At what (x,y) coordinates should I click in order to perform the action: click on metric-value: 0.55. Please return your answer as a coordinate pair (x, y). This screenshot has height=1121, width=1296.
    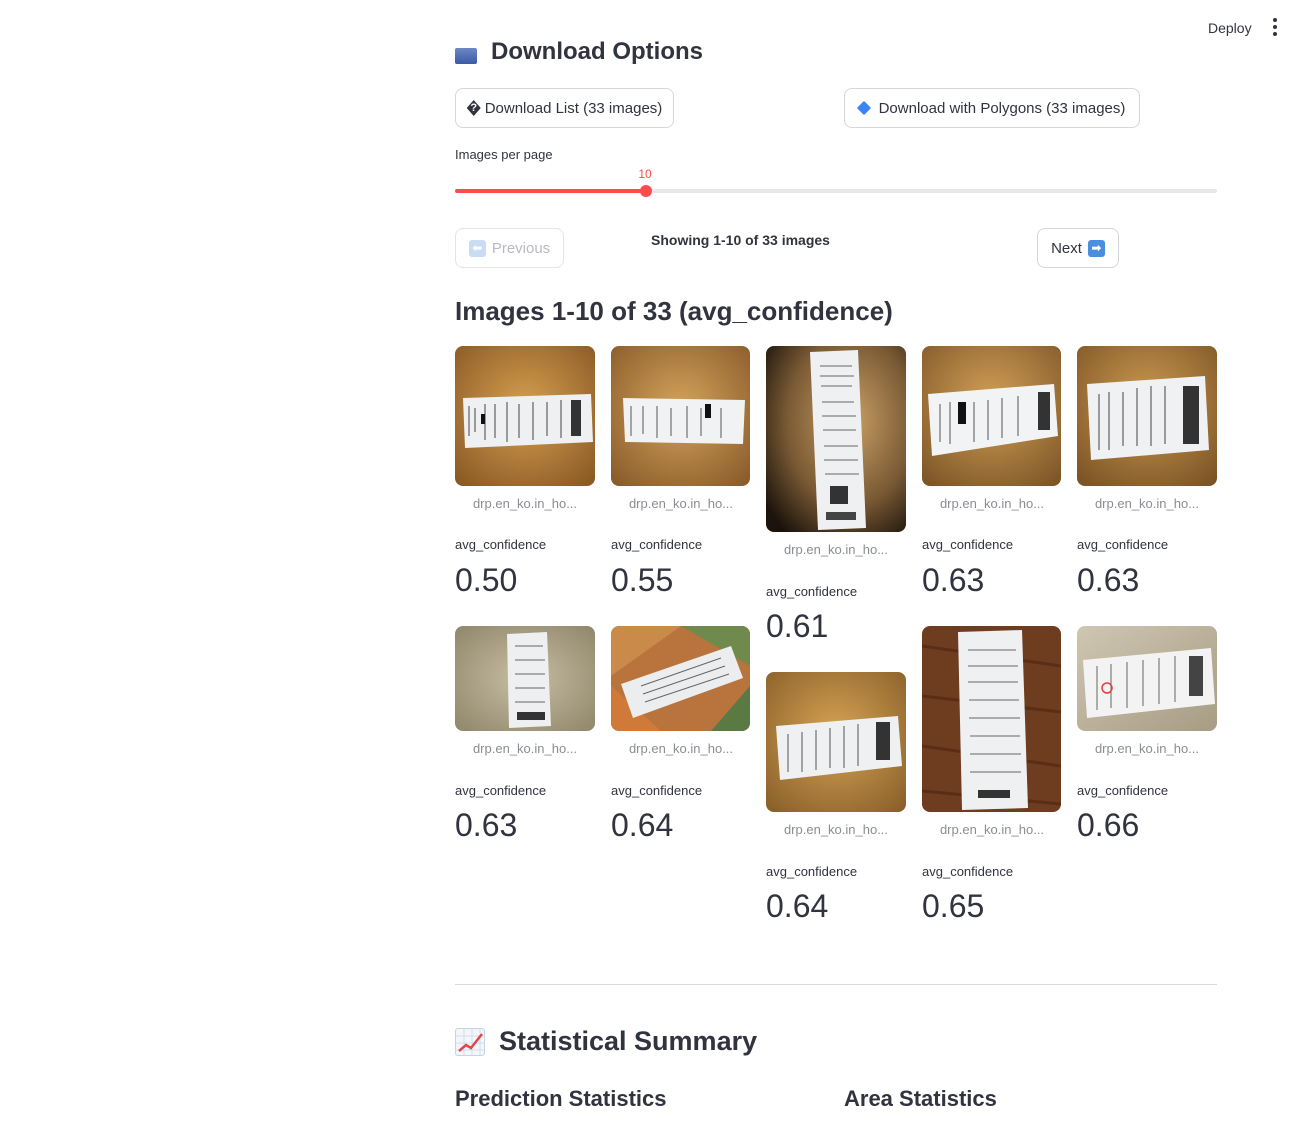
    Looking at the image, I should click on (642, 580).